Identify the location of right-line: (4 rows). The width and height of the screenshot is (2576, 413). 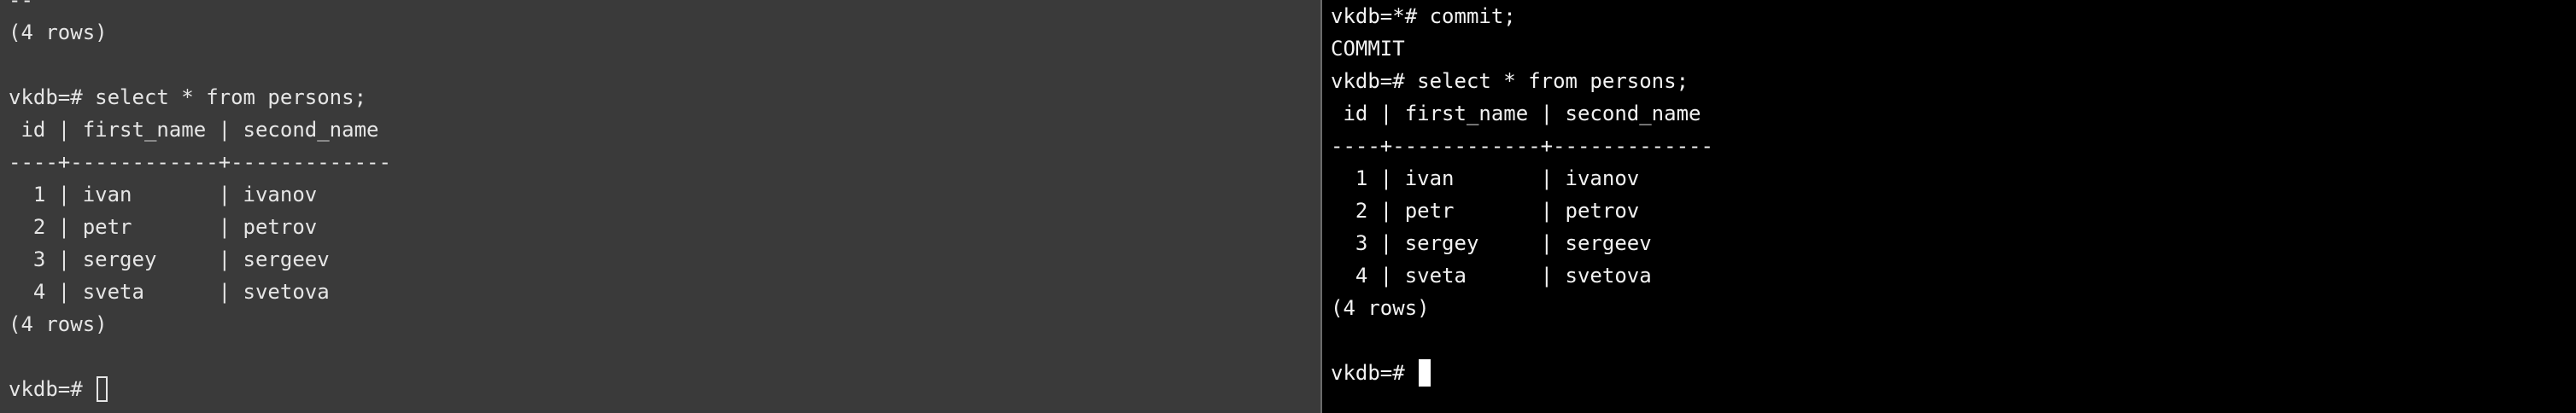
(1380, 308).